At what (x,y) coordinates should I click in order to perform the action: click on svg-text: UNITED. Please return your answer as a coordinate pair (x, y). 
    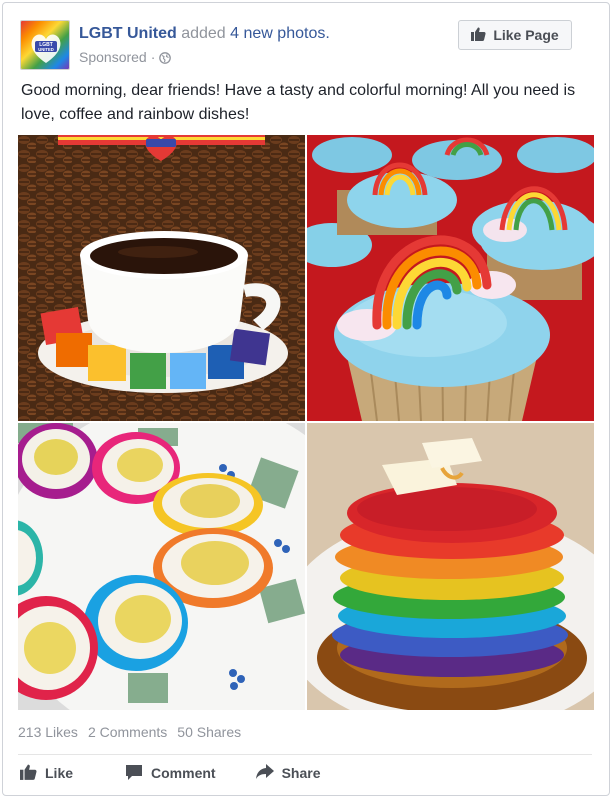
    Looking at the image, I should click on (46, 49).